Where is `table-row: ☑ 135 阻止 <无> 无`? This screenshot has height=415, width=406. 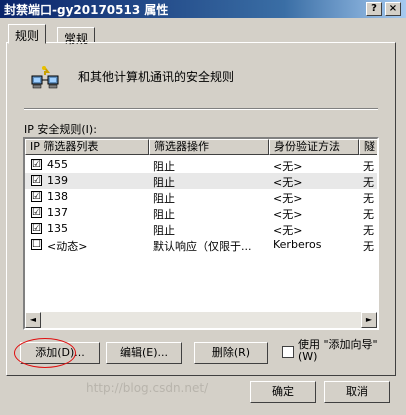 table-row: ☑ 135 阻止 <无> 无 is located at coordinates (201, 229).